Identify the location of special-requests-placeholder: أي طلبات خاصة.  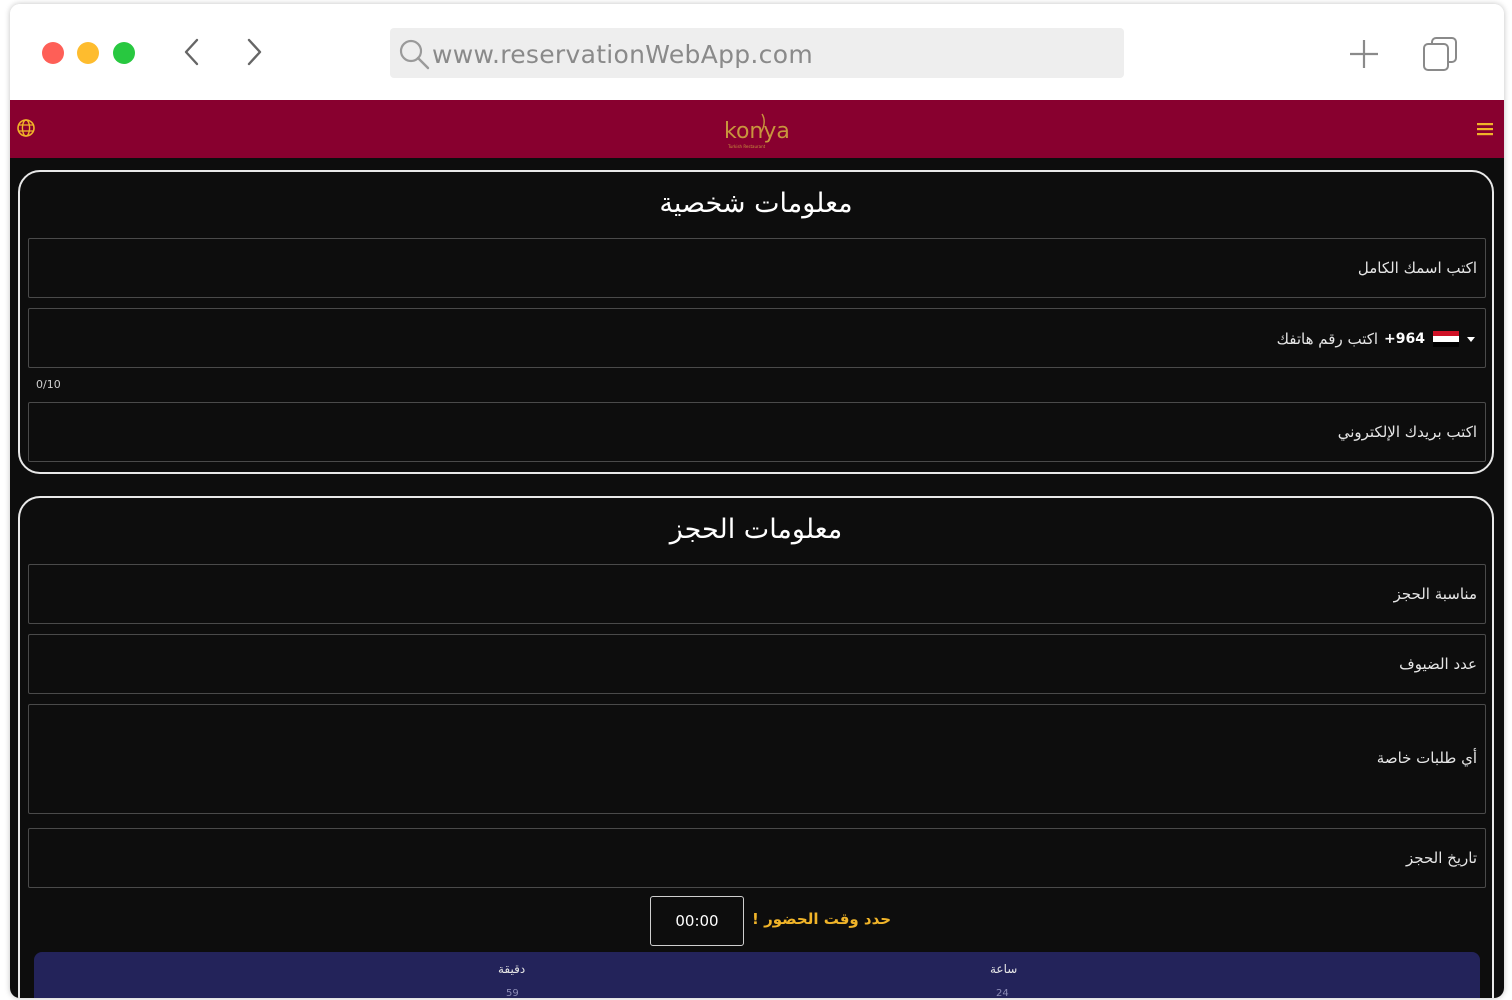
(1426, 758).